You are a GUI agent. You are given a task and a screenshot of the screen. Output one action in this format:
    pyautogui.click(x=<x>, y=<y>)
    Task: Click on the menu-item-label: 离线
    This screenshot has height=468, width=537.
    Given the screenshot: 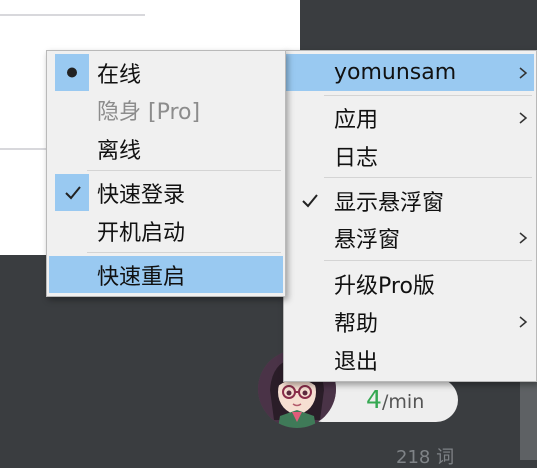 What is the action you would take?
    pyautogui.click(x=119, y=151)
    